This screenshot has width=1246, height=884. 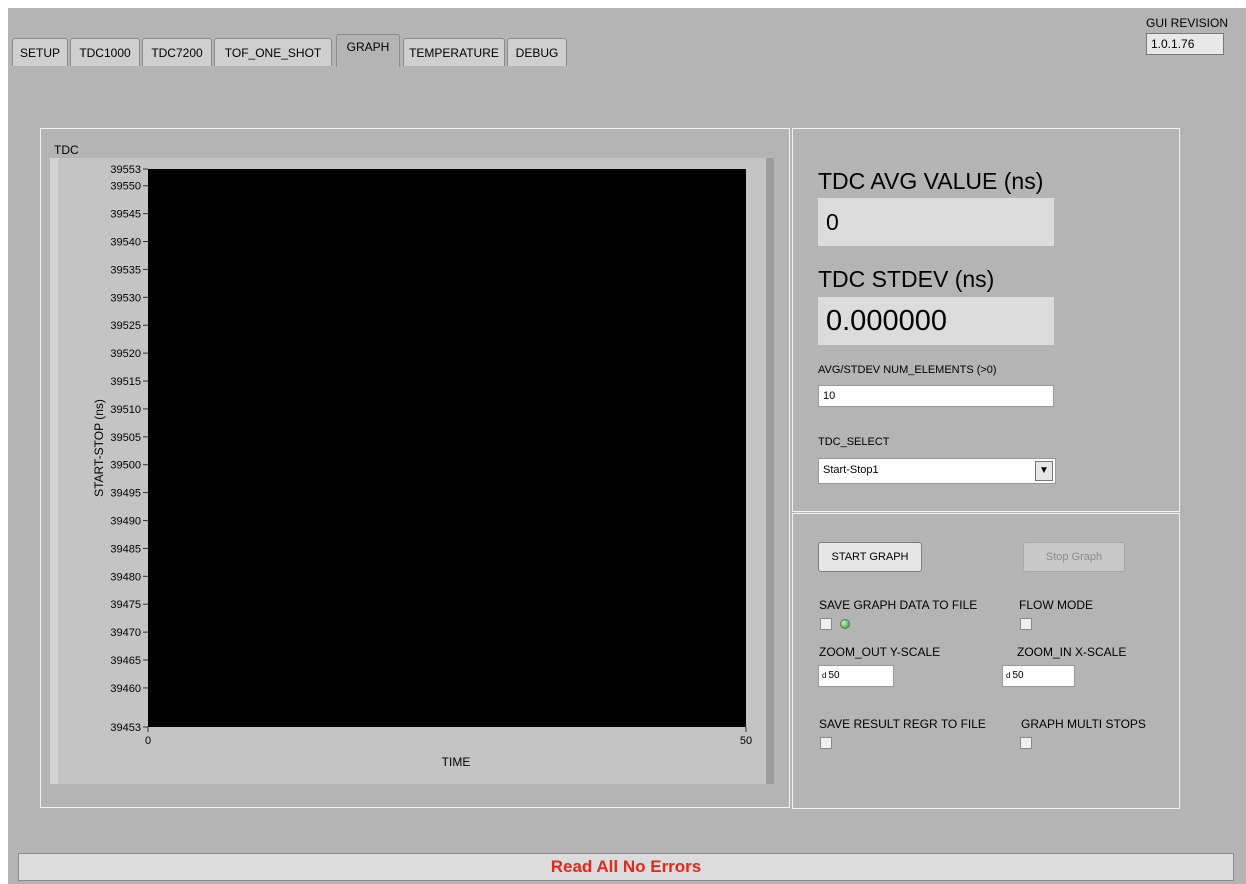 What do you see at coordinates (880, 652) in the screenshot?
I see `zoom-out-y-label: ZOOM_OUT Y-SCALE` at bounding box center [880, 652].